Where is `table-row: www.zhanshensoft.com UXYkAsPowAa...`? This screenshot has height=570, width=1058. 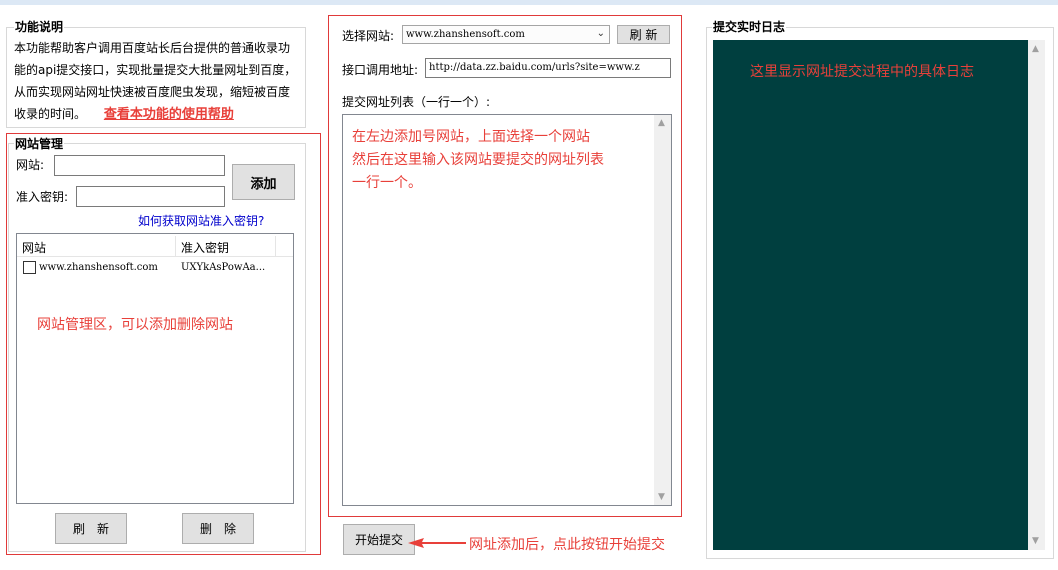
table-row: www.zhanshensoft.com UXYkAsPowAa... is located at coordinates (155, 268).